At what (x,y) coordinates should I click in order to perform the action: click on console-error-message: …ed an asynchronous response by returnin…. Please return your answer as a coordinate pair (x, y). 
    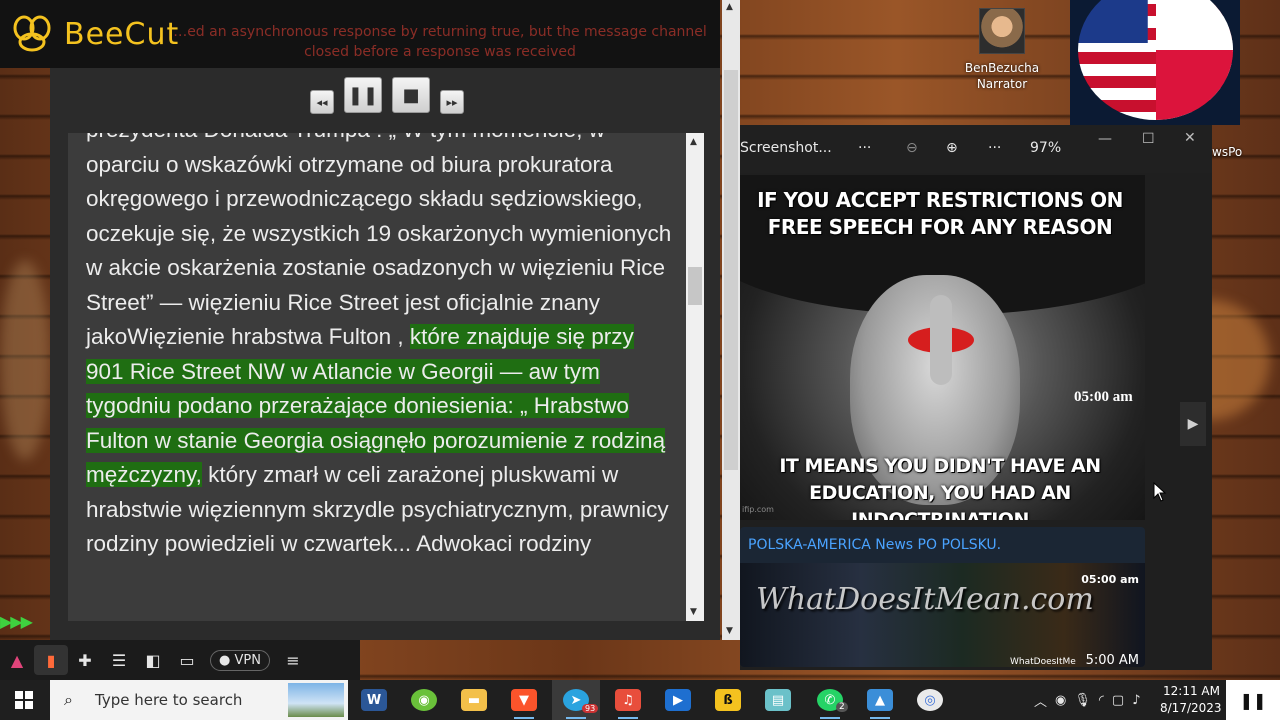
    Looking at the image, I should click on (440, 42).